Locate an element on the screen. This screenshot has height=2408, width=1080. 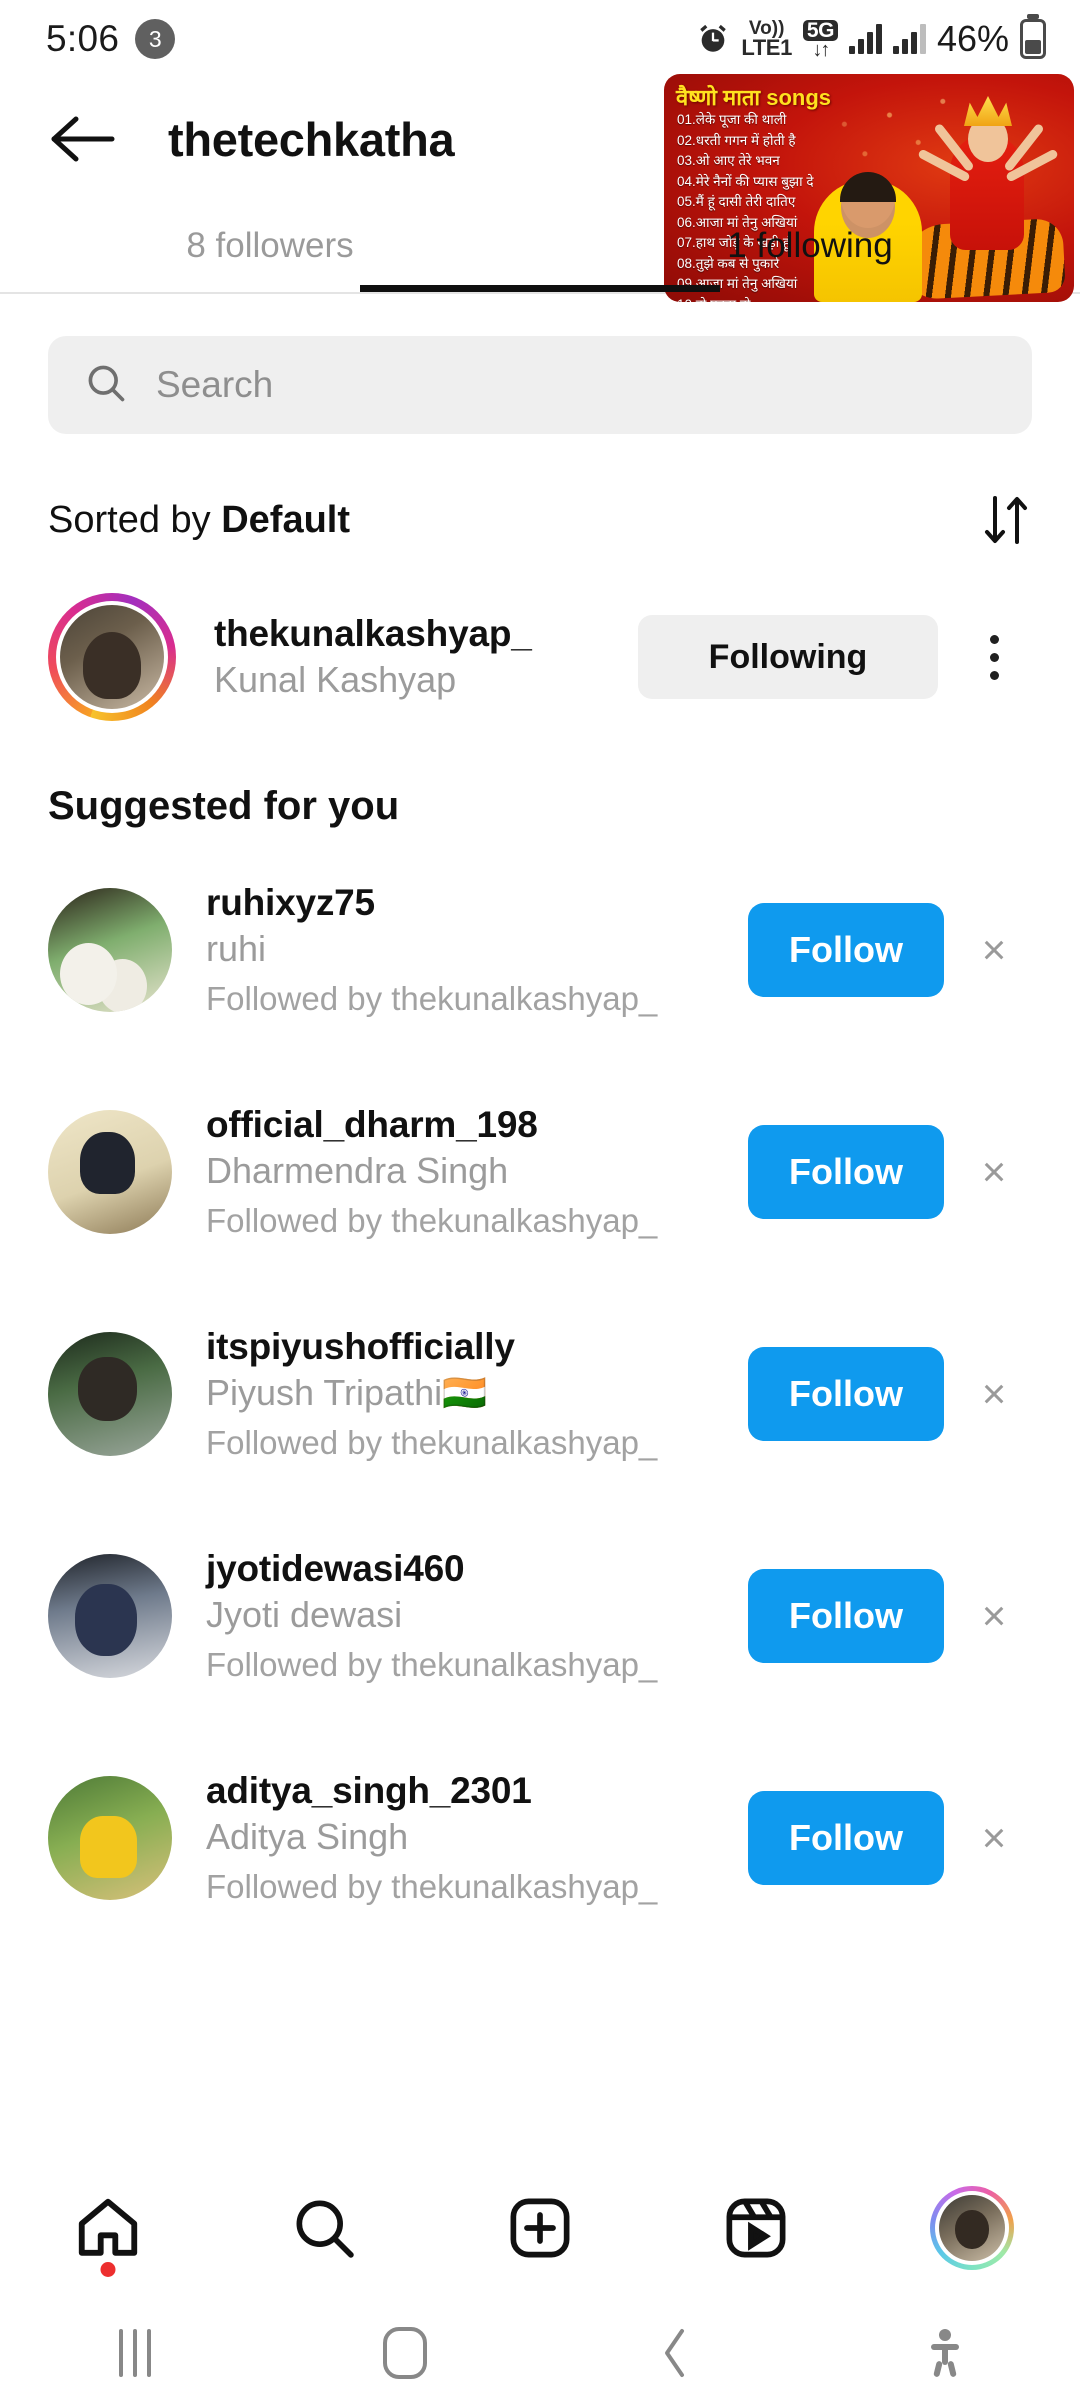
fullname: ruhi is located at coordinates (236, 948).